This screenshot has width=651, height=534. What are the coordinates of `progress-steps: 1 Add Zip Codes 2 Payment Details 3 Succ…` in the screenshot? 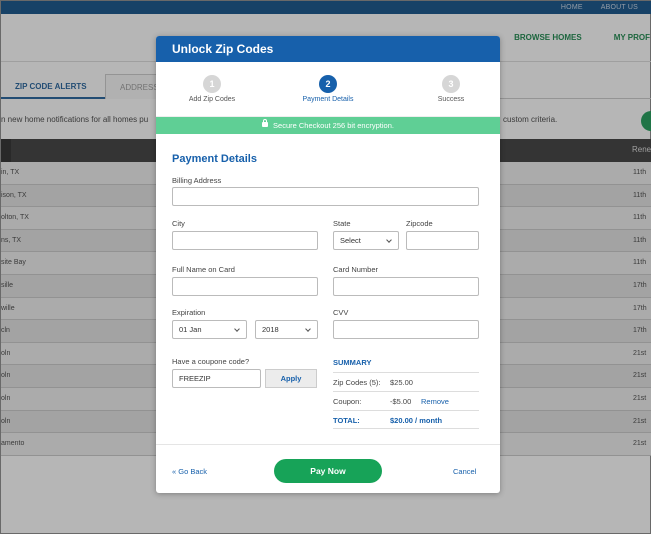 It's located at (328, 89).